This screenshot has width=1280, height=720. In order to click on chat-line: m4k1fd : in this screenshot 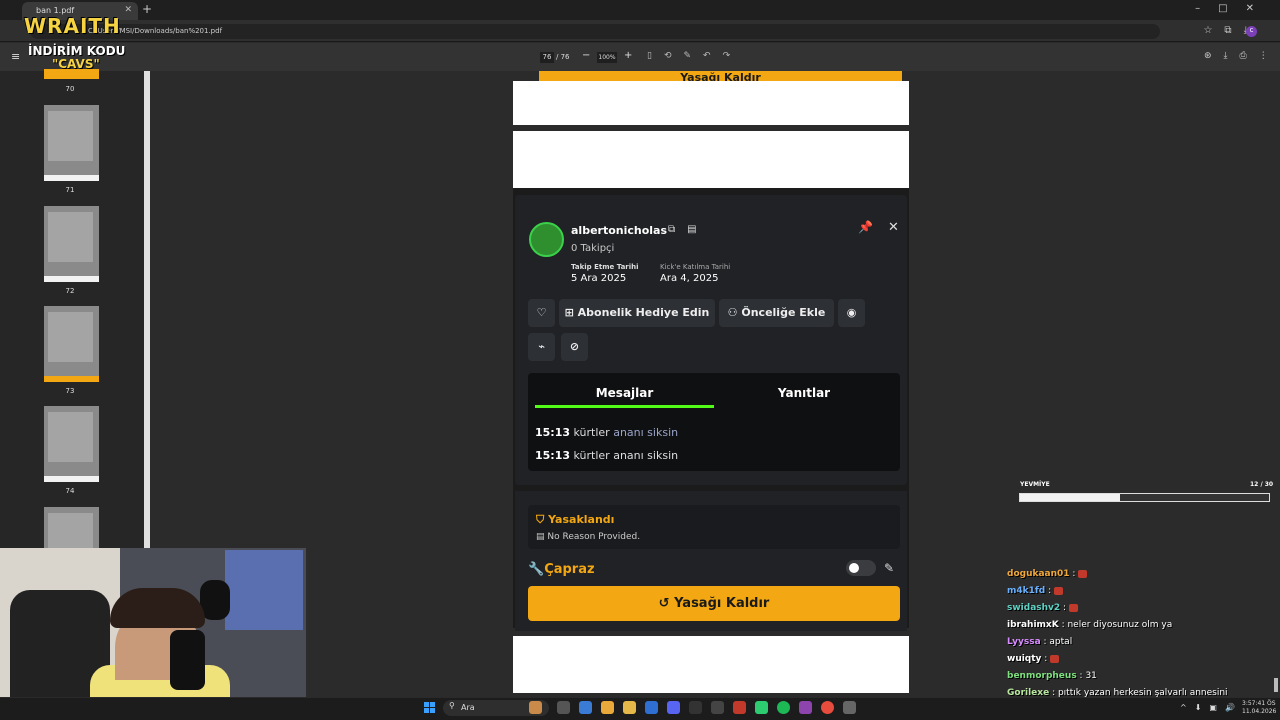, I will do `click(1035, 591)`.